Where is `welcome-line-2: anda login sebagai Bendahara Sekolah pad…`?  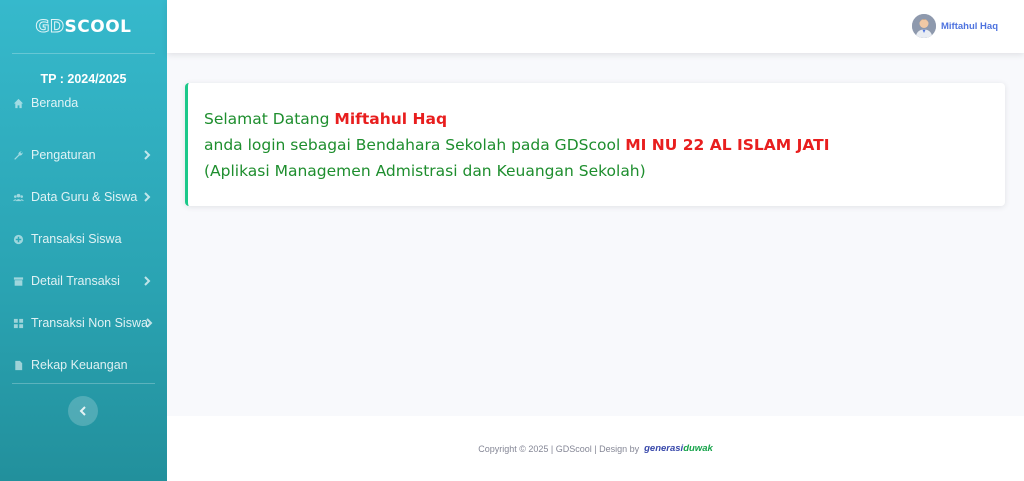
welcome-line-2: anda login sebagai Bendahara Sekolah pad… is located at coordinates (604, 145).